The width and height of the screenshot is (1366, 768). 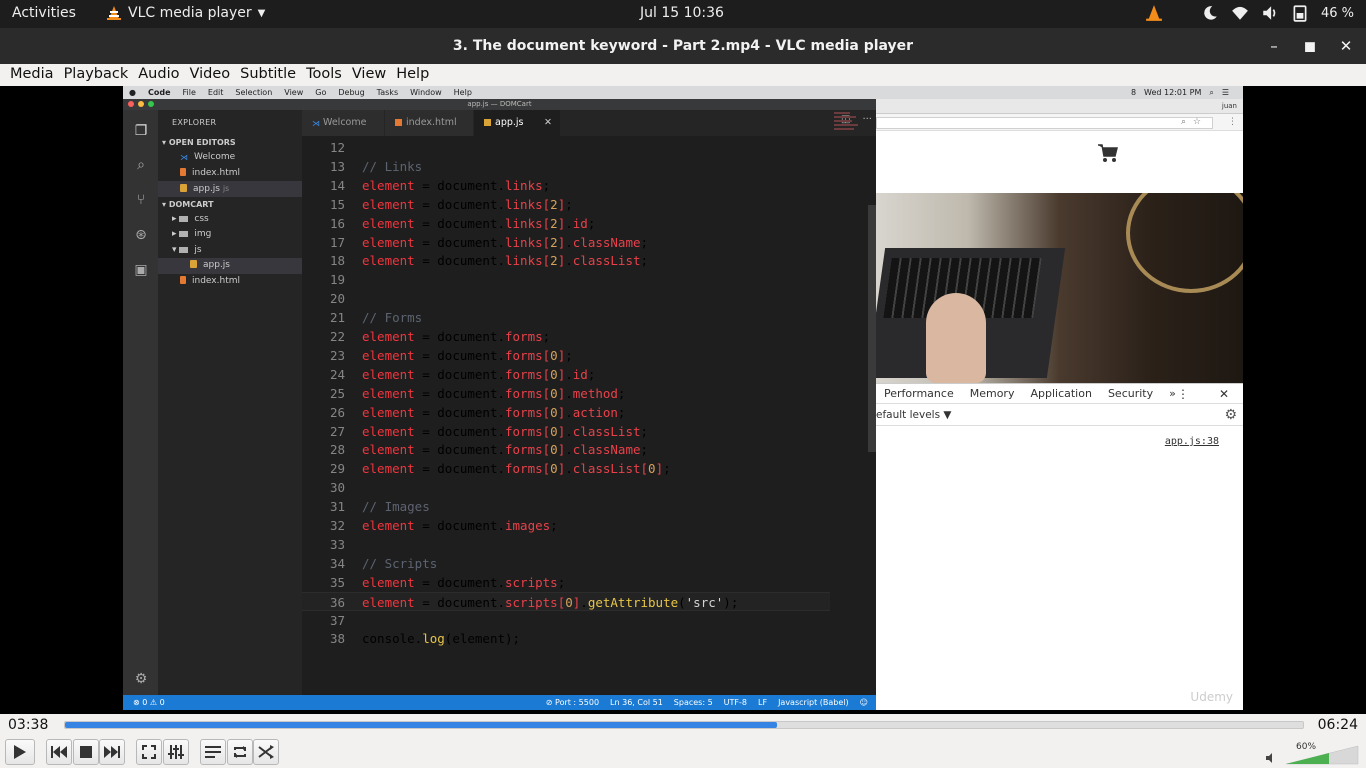 I want to click on line-number: 26, so click(x=337, y=412).